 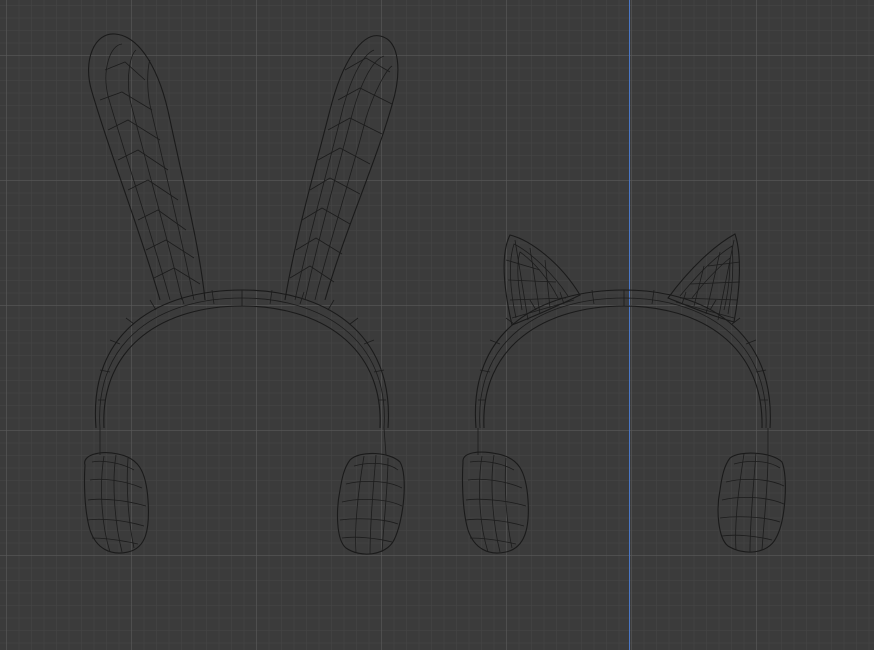 I want to click on cat-ear-left, so click(x=542, y=280).